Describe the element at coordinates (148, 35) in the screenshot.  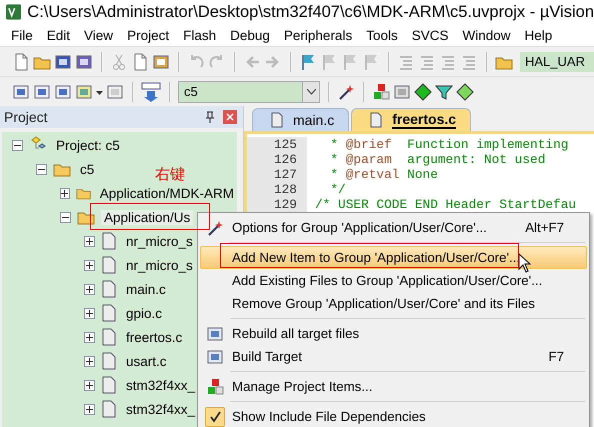
I see `menu-item: Project` at that location.